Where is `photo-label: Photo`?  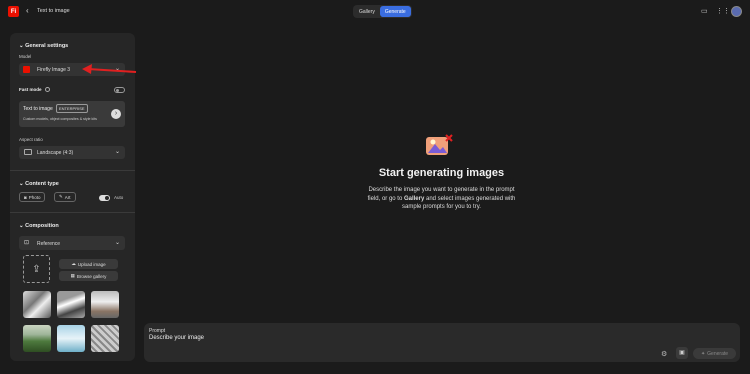
photo-label: Photo is located at coordinates (34, 197).